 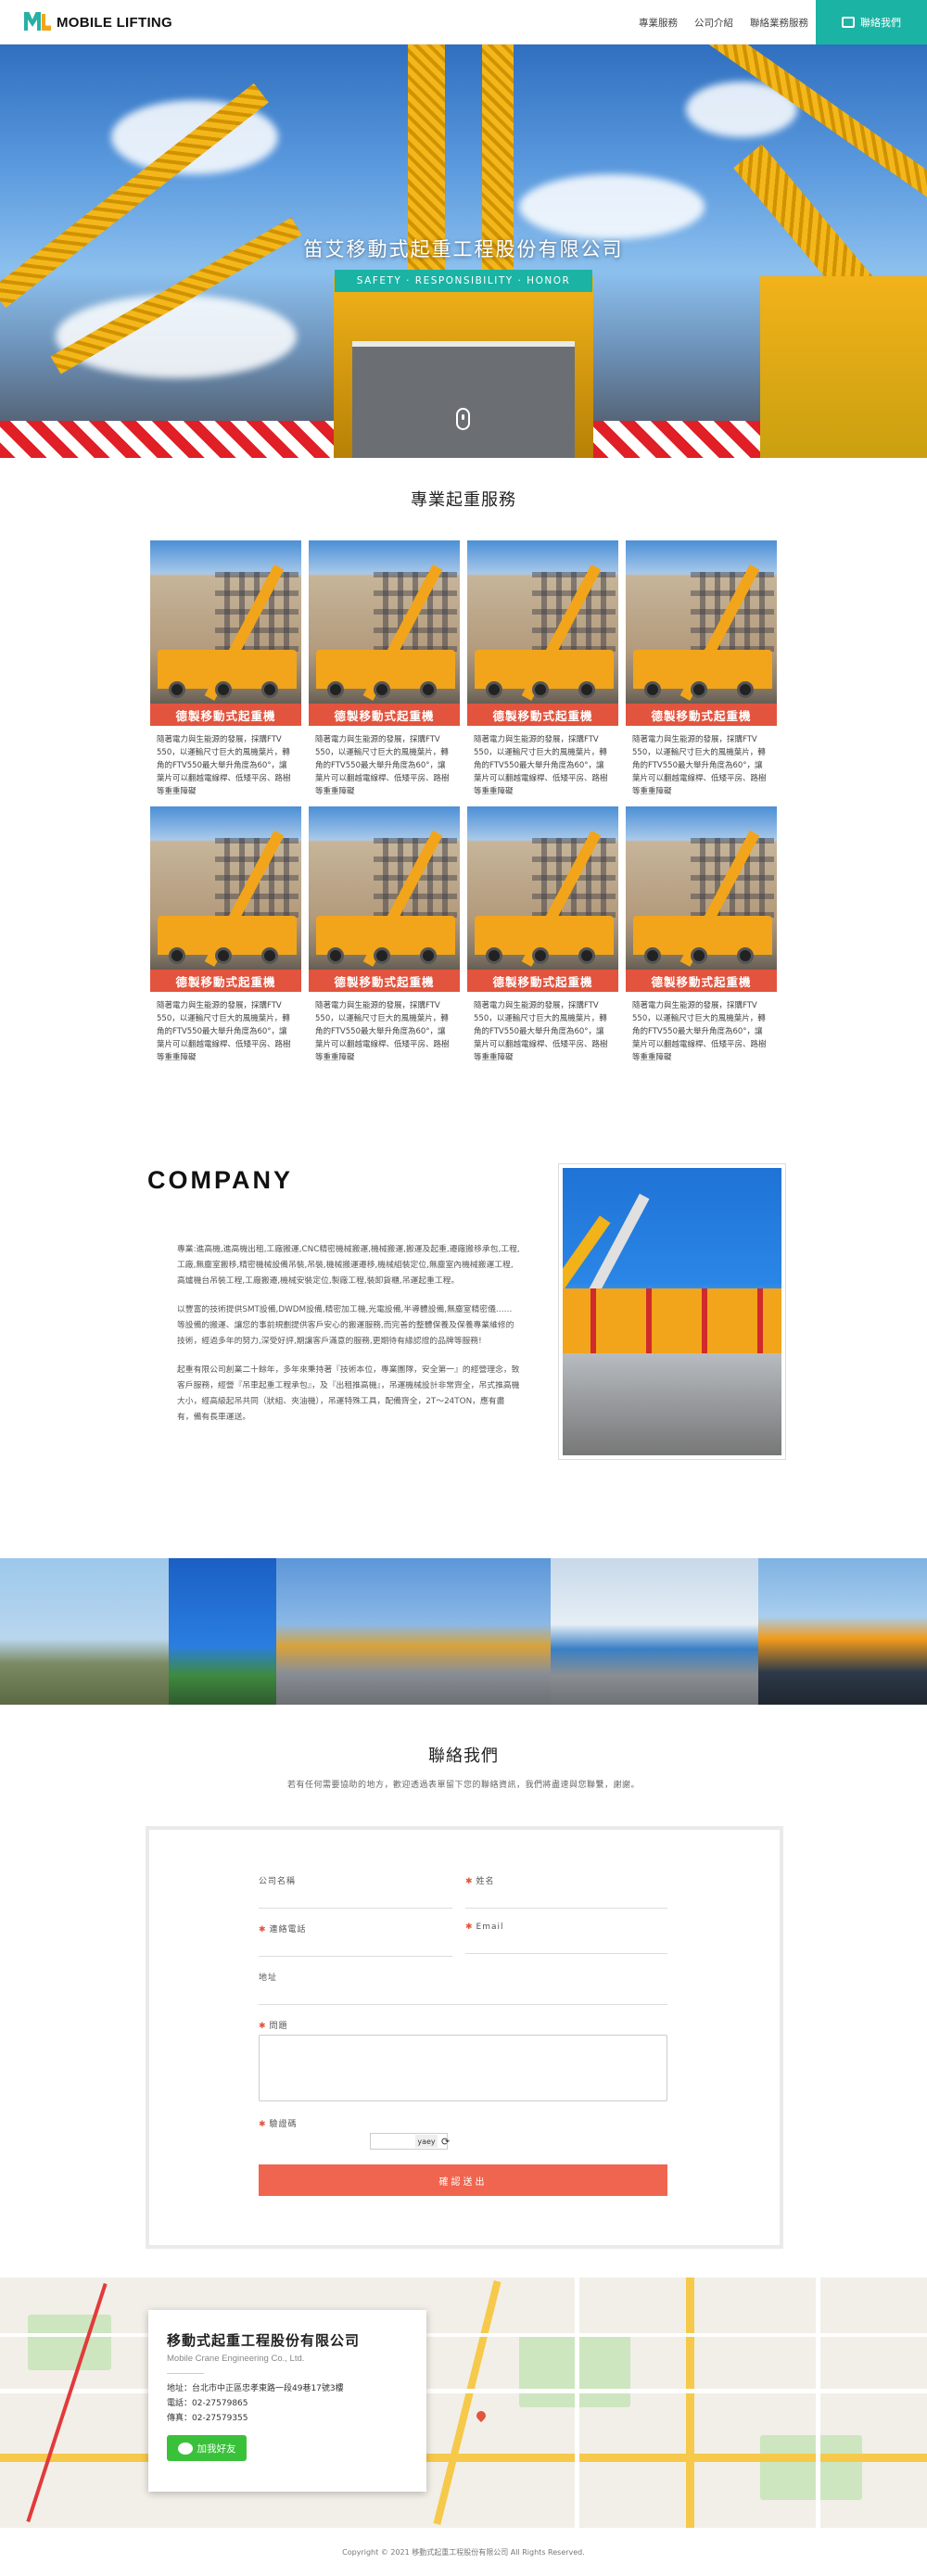 I want to click on email-label: Email, so click(x=490, y=1927).